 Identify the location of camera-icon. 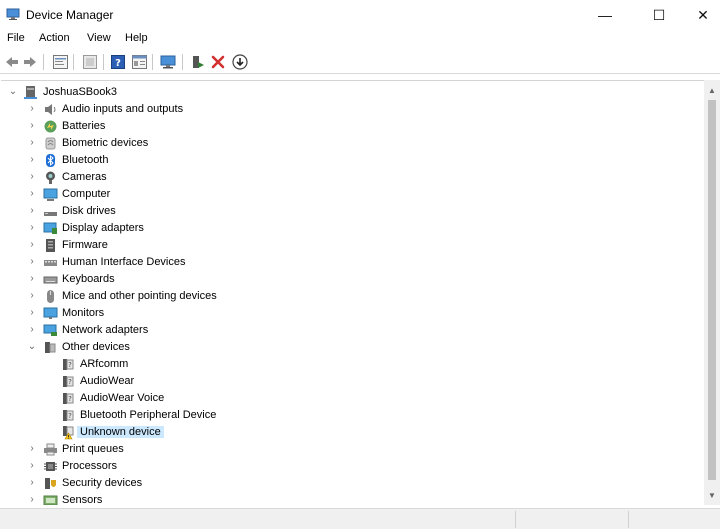
(50, 177).